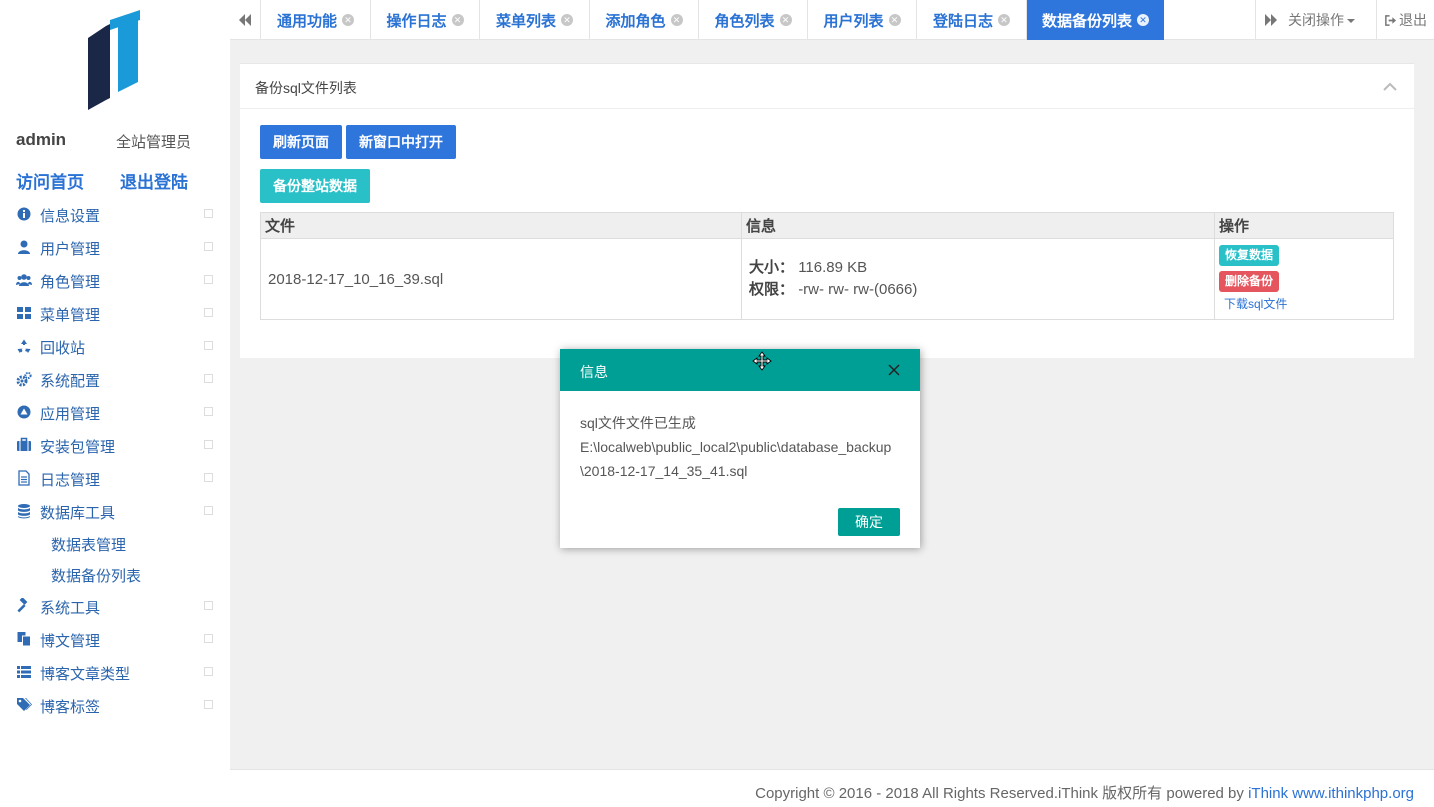  What do you see at coordinates (1249, 255) in the screenshot?
I see `restore-data-button: 恢复数据` at bounding box center [1249, 255].